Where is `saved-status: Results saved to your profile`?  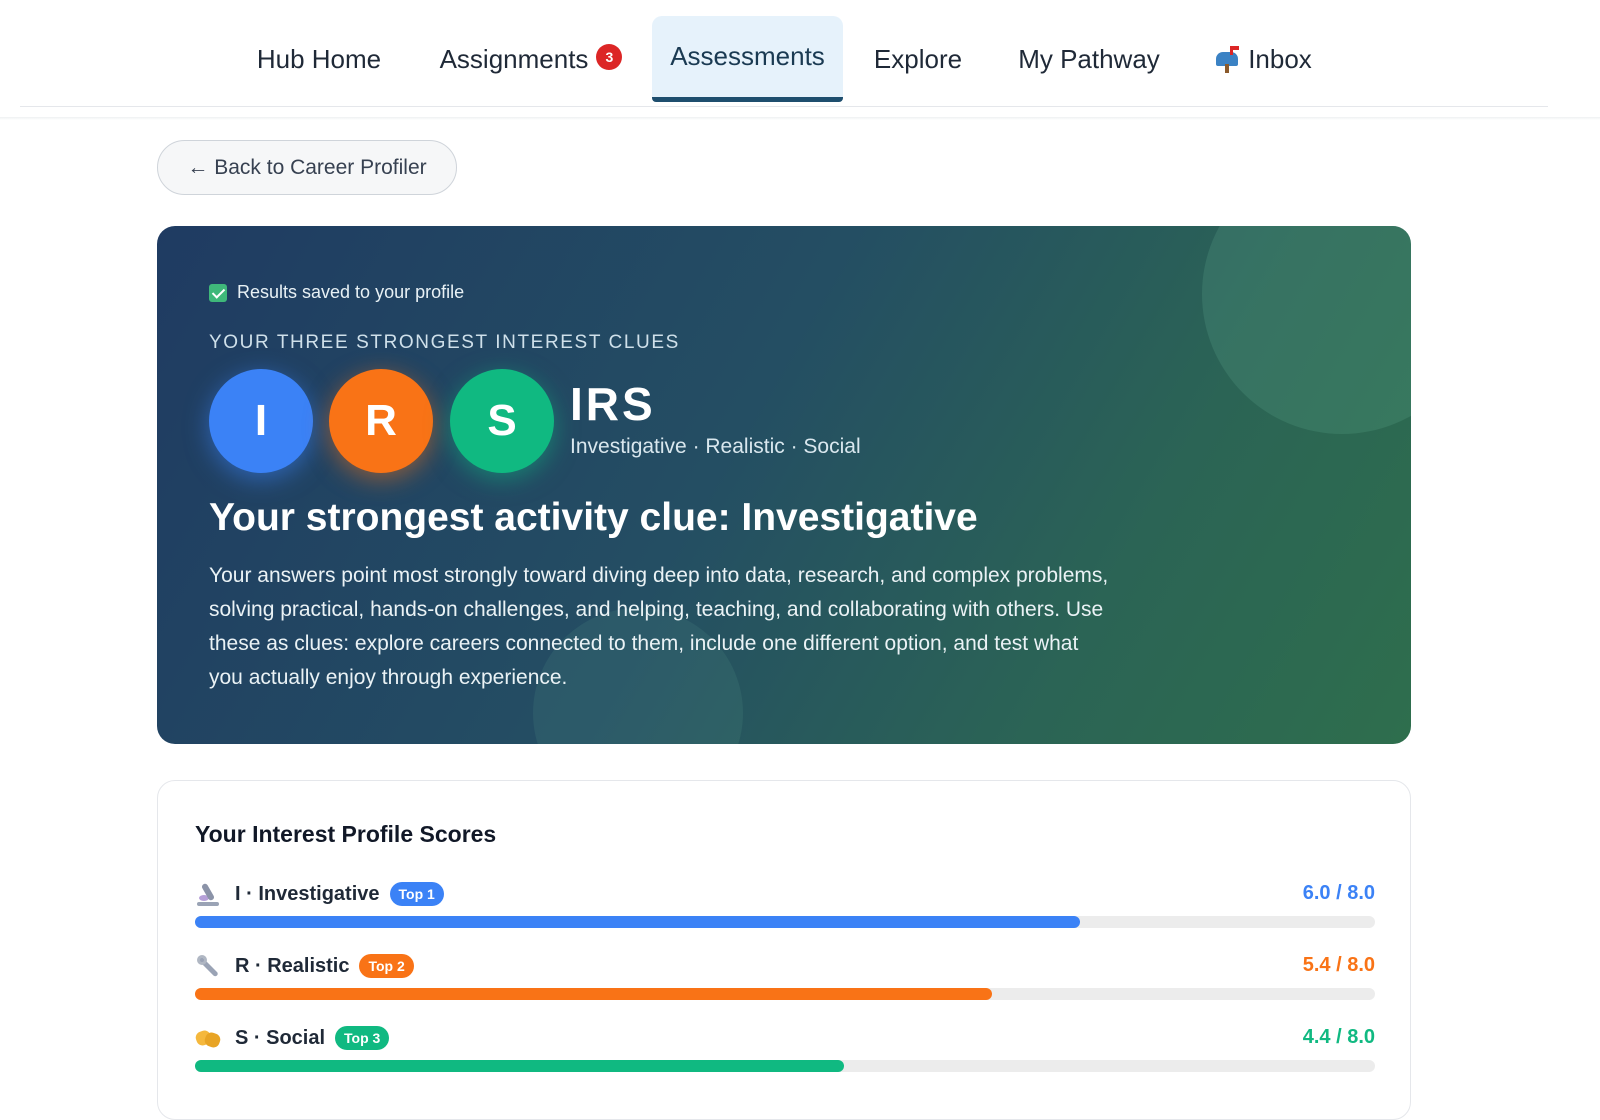 saved-status: Results saved to your profile is located at coordinates (336, 292).